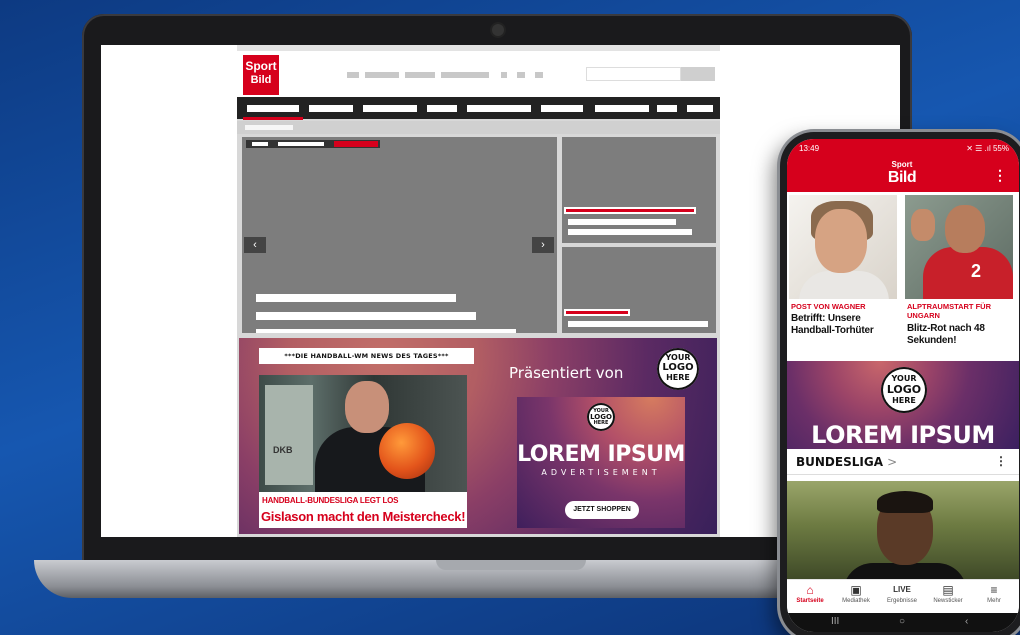 The image size is (1020, 635). Describe the element at coordinates (363, 433) in the screenshot. I see `article-photo: DKB` at that location.